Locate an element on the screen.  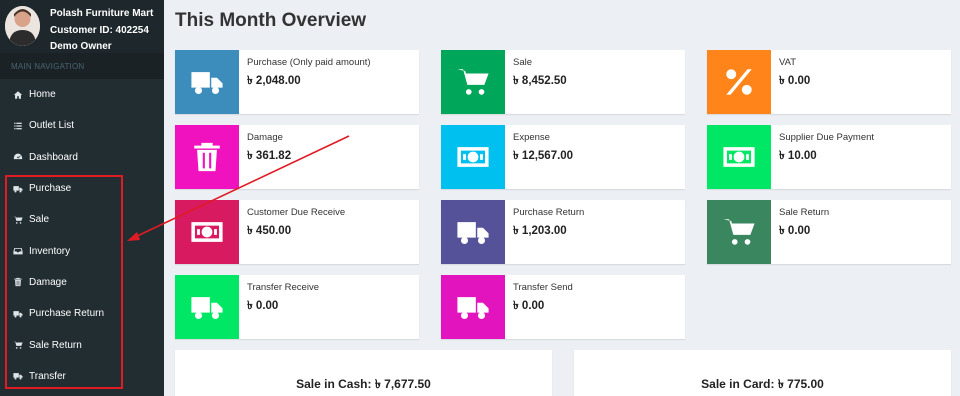
sale-in-card-value: ৳ 775.00 is located at coordinates (800, 384).